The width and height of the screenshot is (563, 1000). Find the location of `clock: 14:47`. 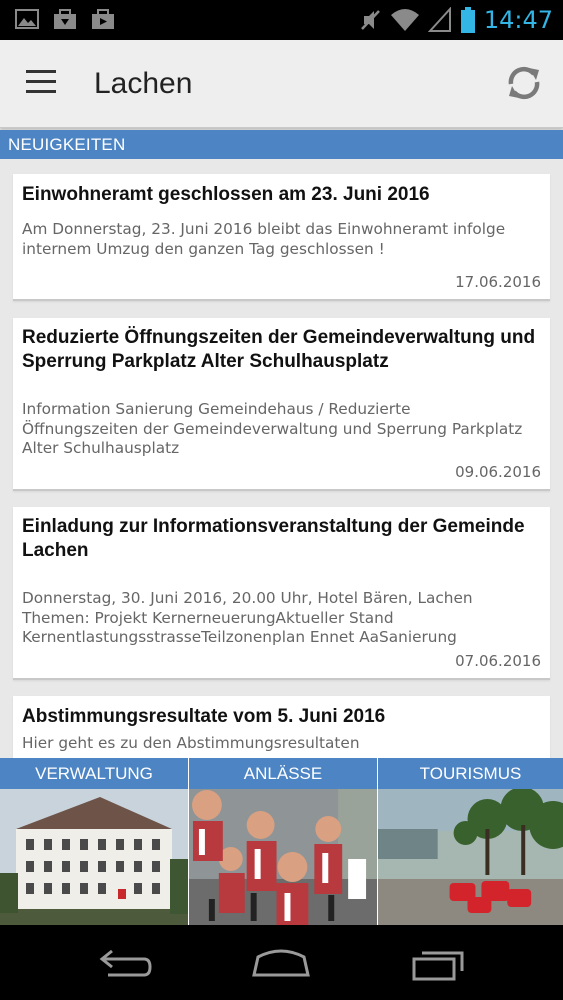

clock: 14:47 is located at coordinates (518, 20).